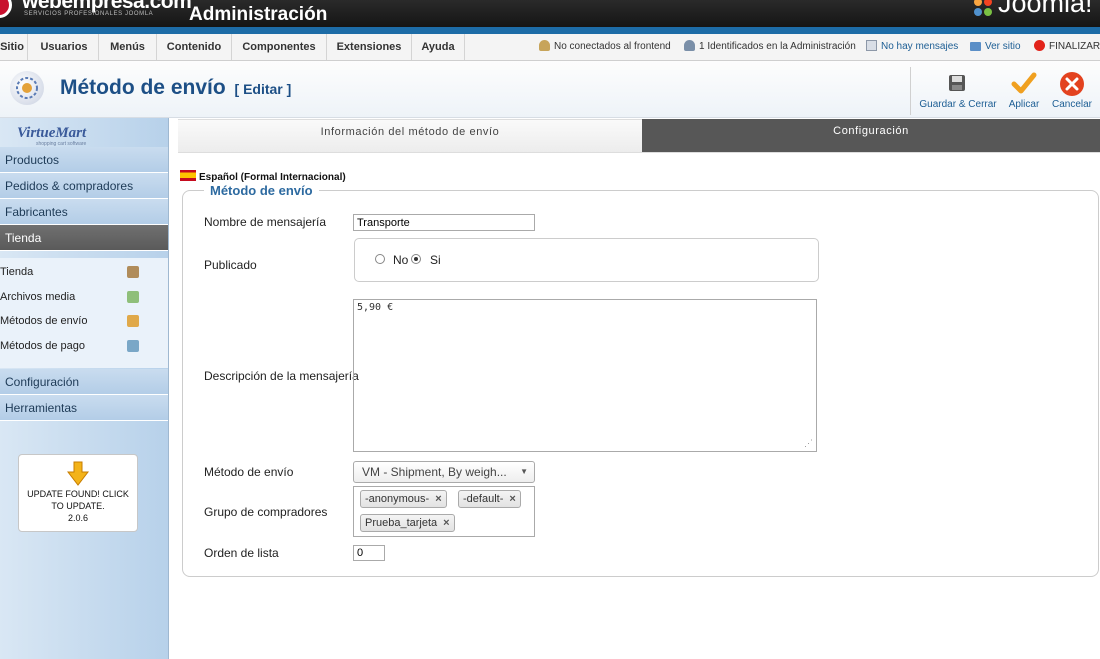 The height and width of the screenshot is (659, 1100). I want to click on menu-usuarios: Usuarios, so click(64, 47).